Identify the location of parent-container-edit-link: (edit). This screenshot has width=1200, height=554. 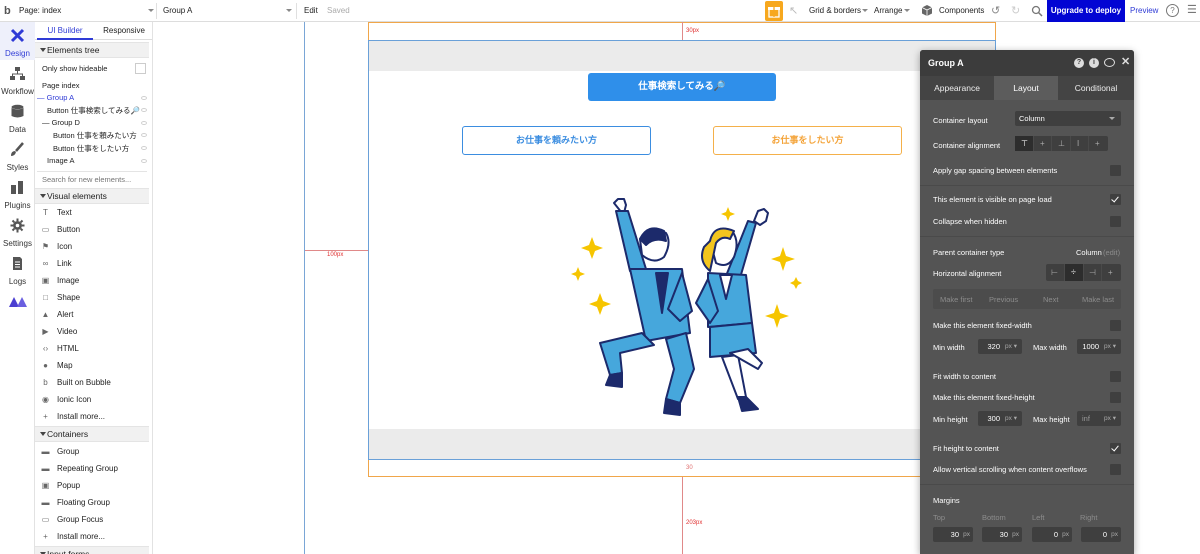
(1111, 252).